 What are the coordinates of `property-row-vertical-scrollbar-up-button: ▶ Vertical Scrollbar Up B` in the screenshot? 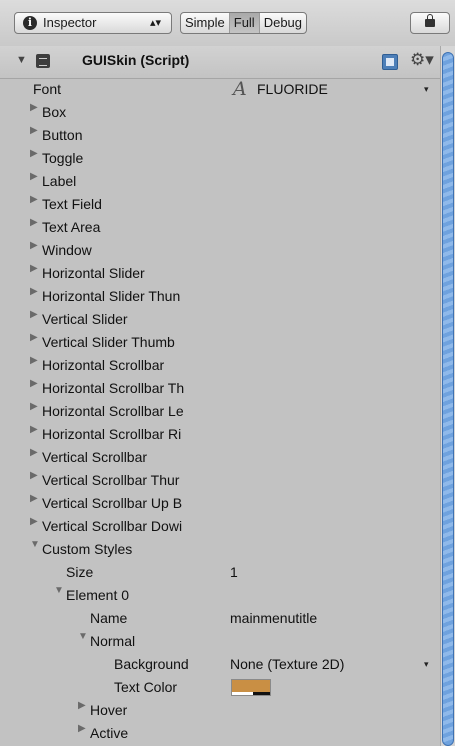 It's located at (220, 503).